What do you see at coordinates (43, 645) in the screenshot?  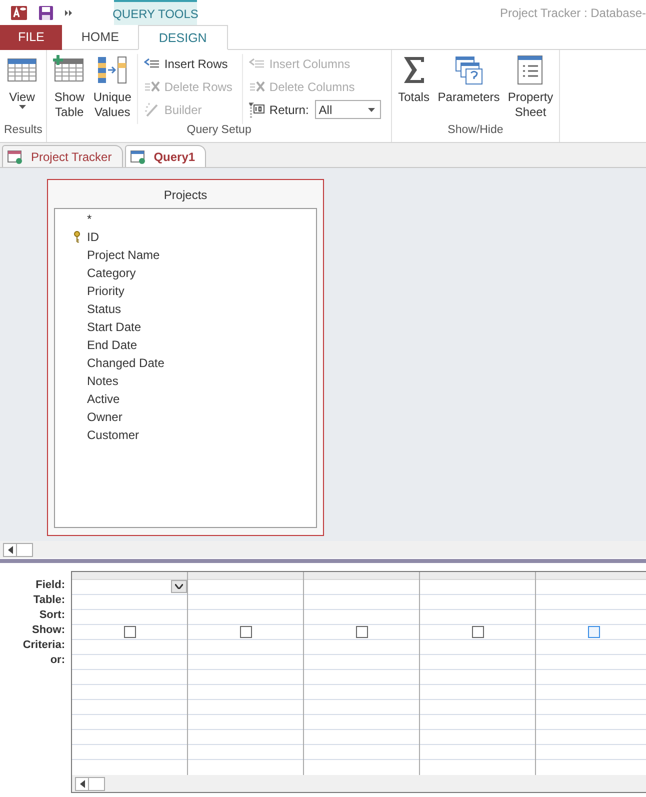 I see `row-label: Criteria:` at bounding box center [43, 645].